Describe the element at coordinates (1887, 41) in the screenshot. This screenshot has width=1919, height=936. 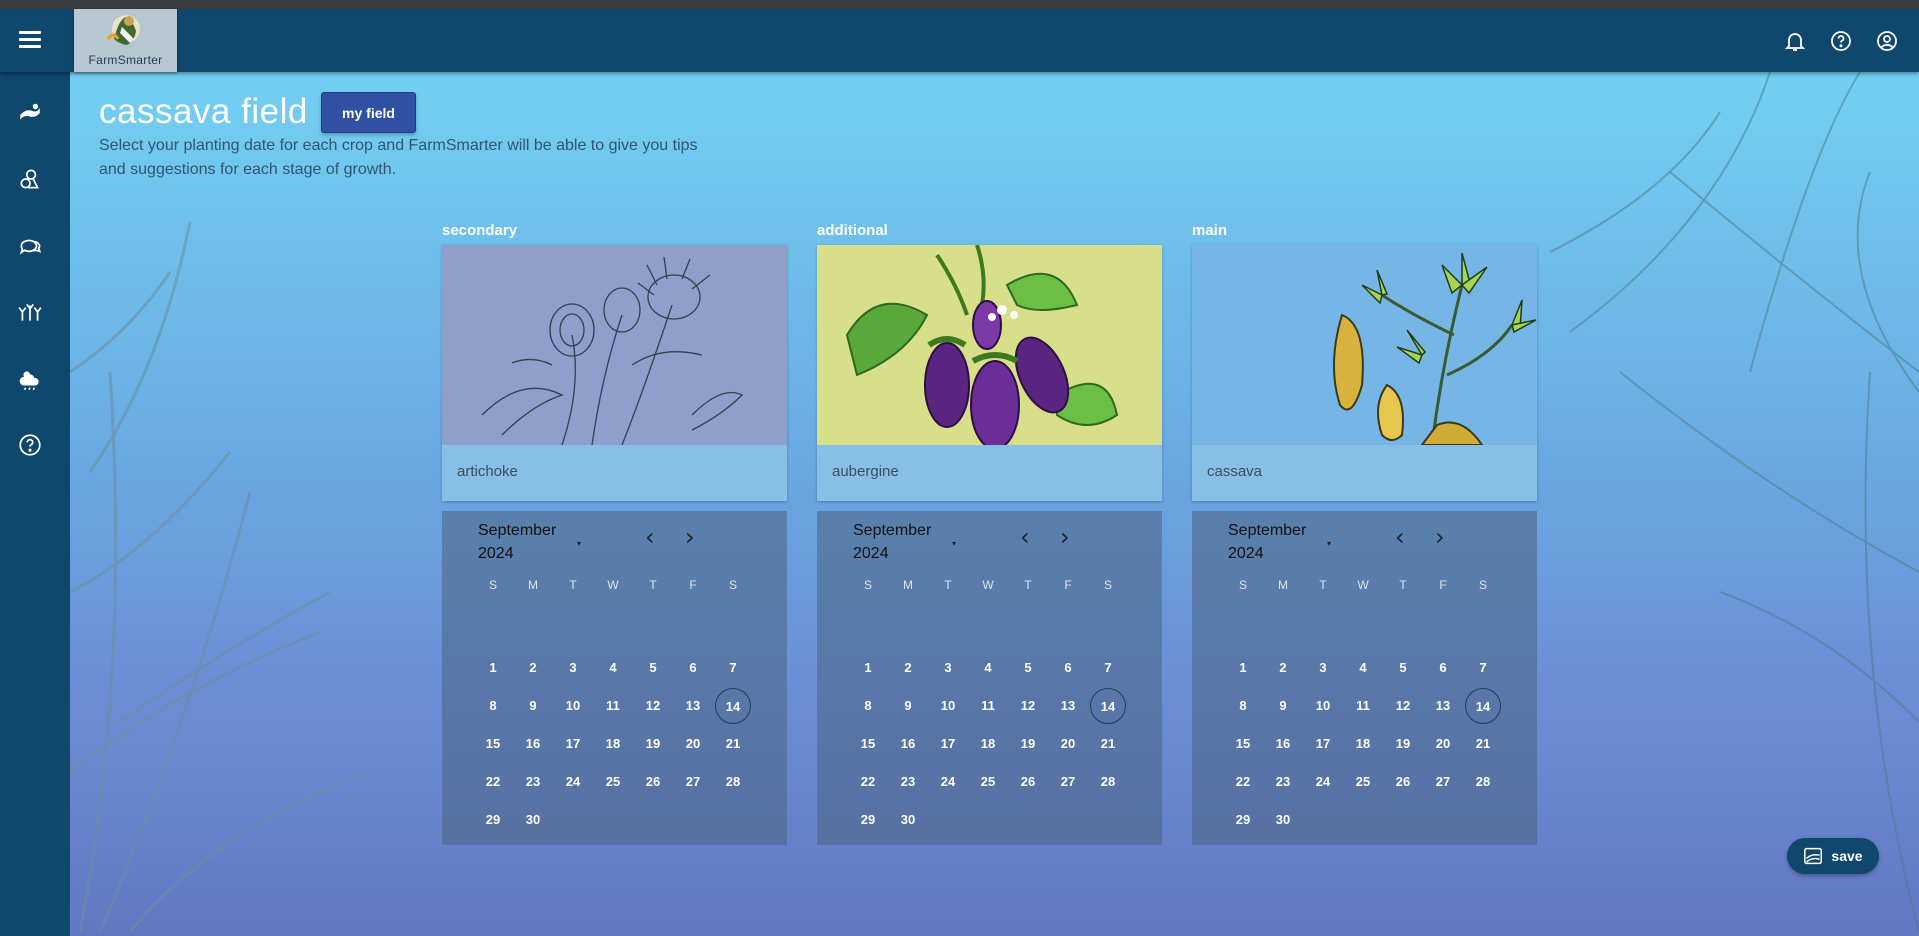
I see `account-icon` at that location.